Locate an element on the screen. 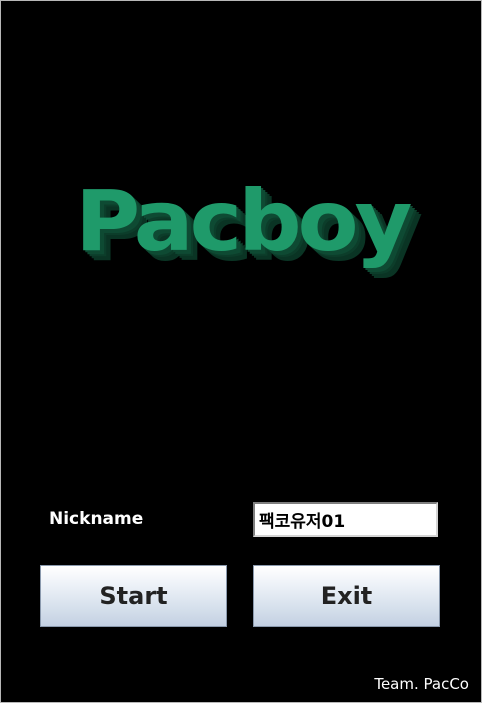 This screenshot has width=482, height=703. exit-button: Exit is located at coordinates (346, 596).